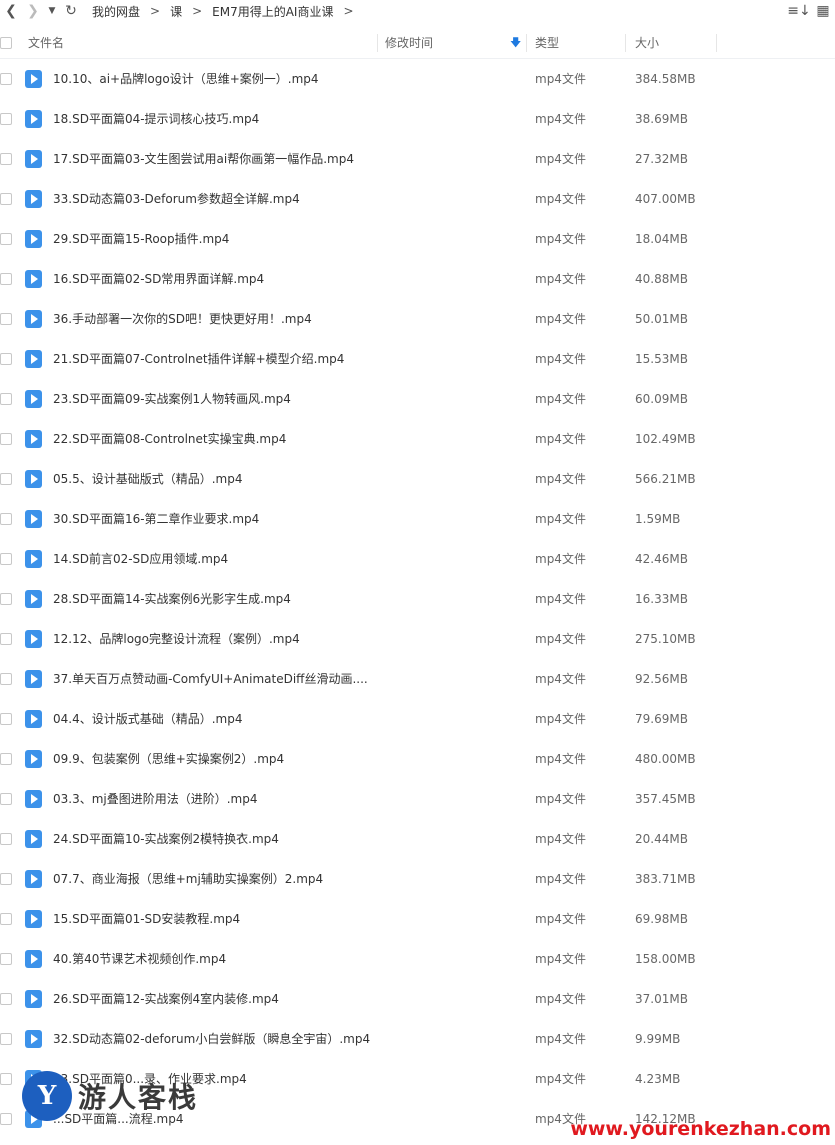 The width and height of the screenshot is (835, 1145). What do you see at coordinates (417, 319) in the screenshot?
I see `file-row: 36.手动部署一次你的SD吧！更快更好用！.mp4 mp4文件 50.01MB` at bounding box center [417, 319].